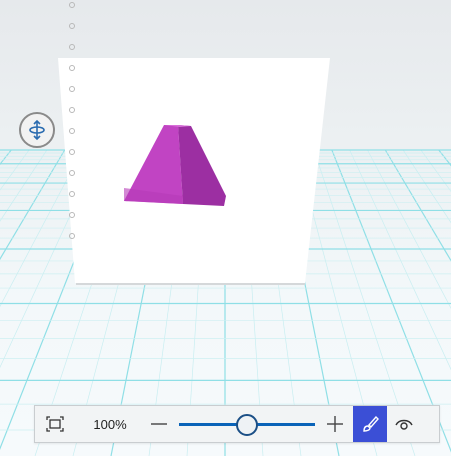 This screenshot has width=451, height=456. I want to click on paintbrush-icon, so click(371, 423).